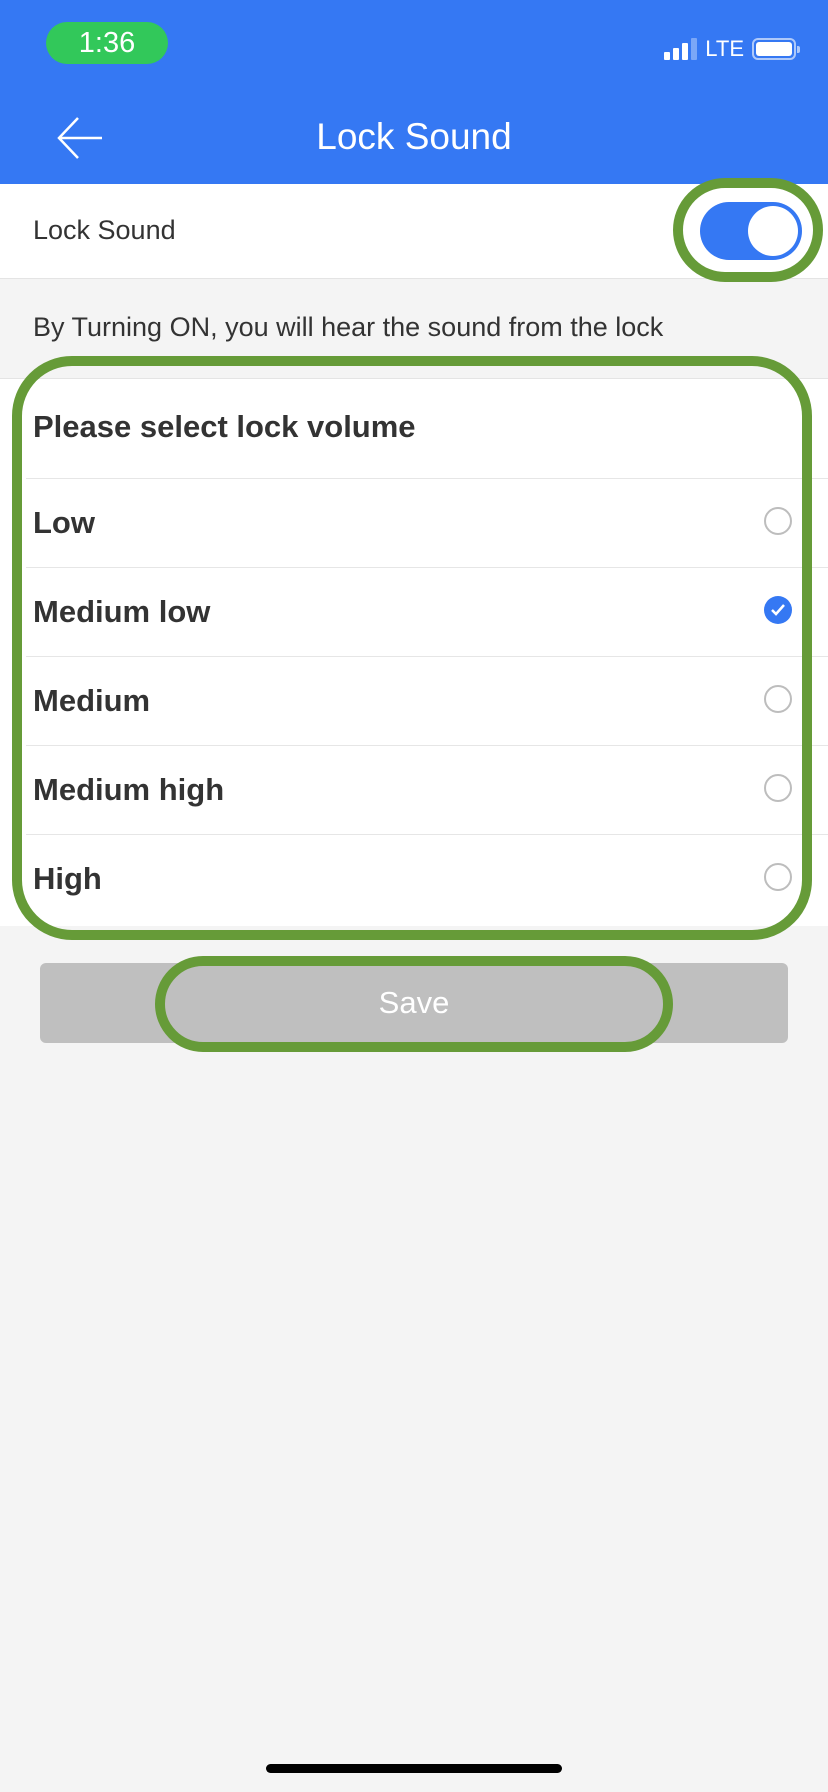 The width and height of the screenshot is (828, 1792). What do you see at coordinates (104, 230) in the screenshot?
I see `lock-sound-label: Lock Sound` at bounding box center [104, 230].